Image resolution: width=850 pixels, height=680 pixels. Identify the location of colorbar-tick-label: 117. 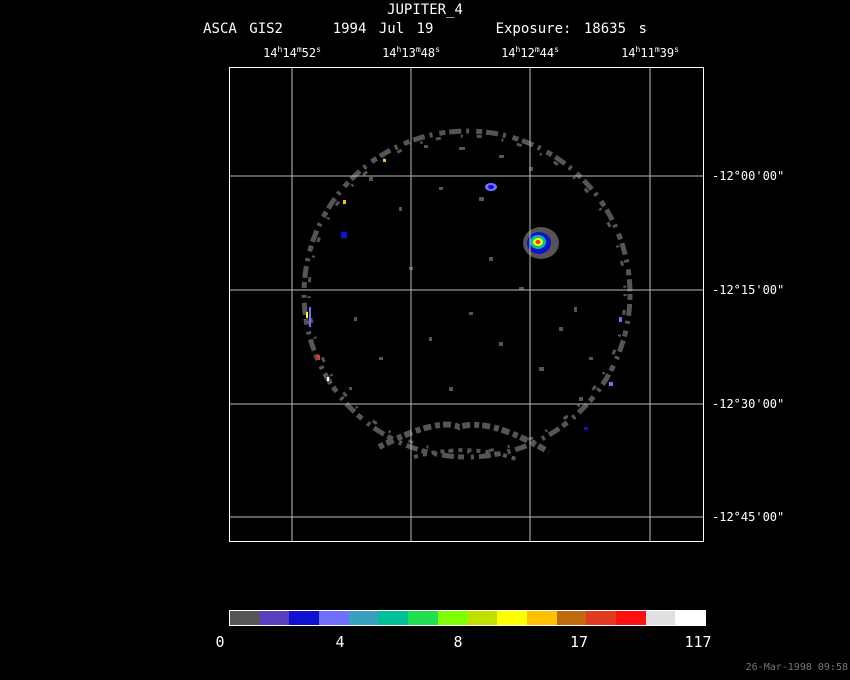
(698, 642).